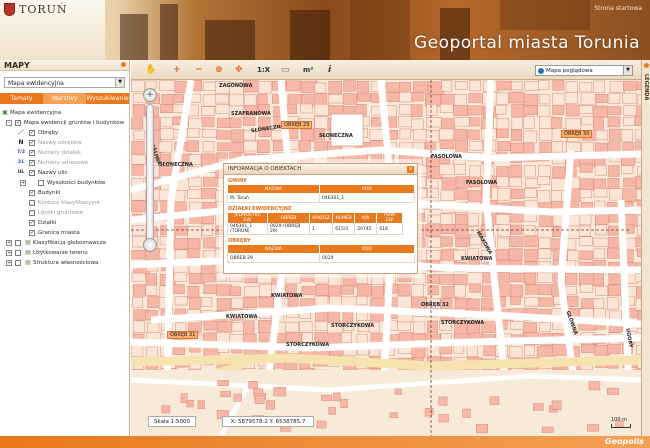  What do you see at coordinates (64, 98) in the screenshot?
I see `tab-1: Warstwy` at bounding box center [64, 98].